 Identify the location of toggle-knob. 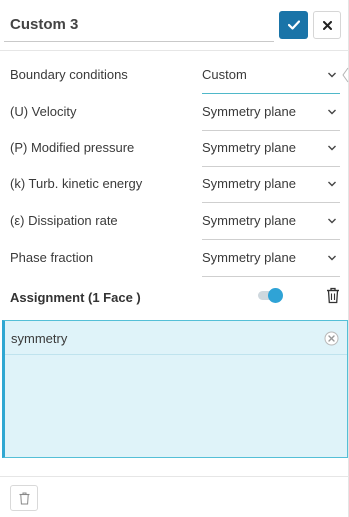
(275, 295).